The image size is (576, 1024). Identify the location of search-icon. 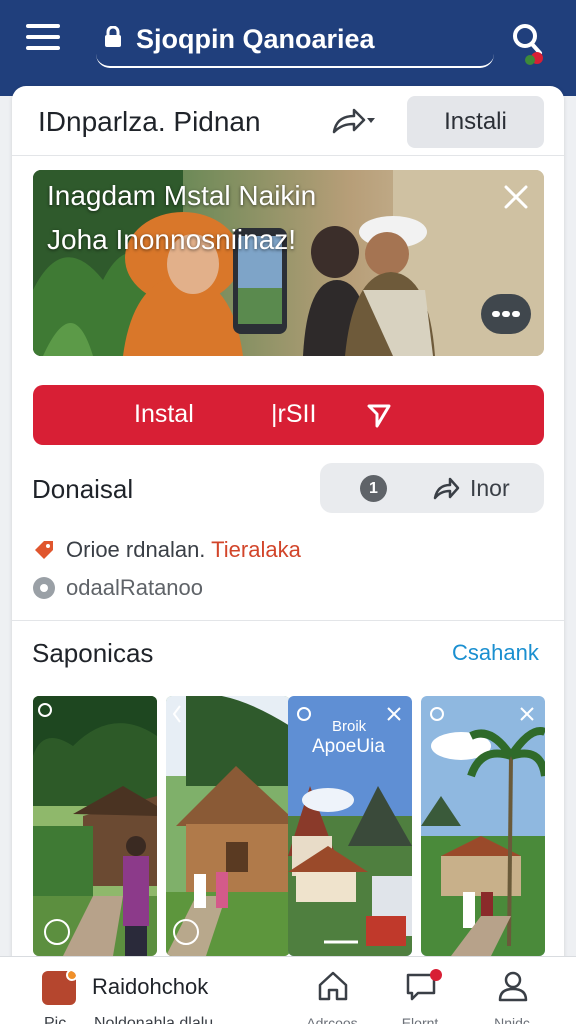
(532, 44).